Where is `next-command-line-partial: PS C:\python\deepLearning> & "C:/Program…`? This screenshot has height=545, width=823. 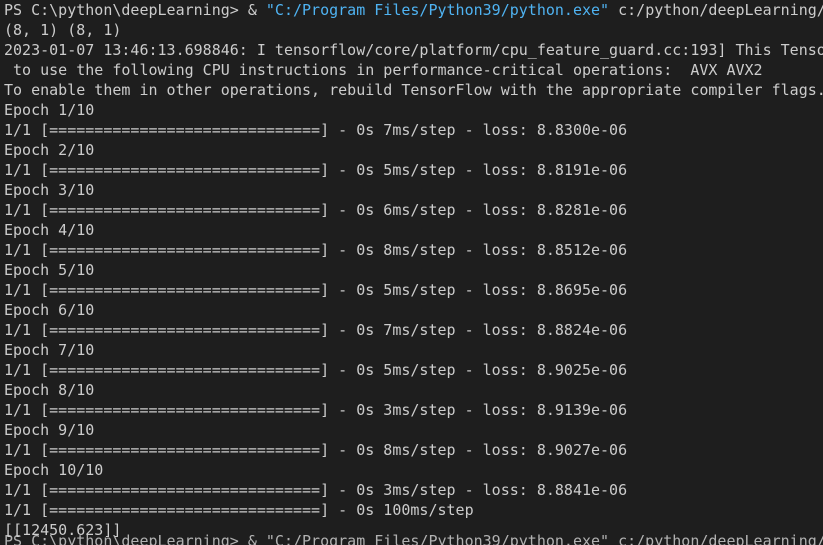 next-command-line-partial: PS C:\python\deepLearning> & "C:/Program… is located at coordinates (413, 538).